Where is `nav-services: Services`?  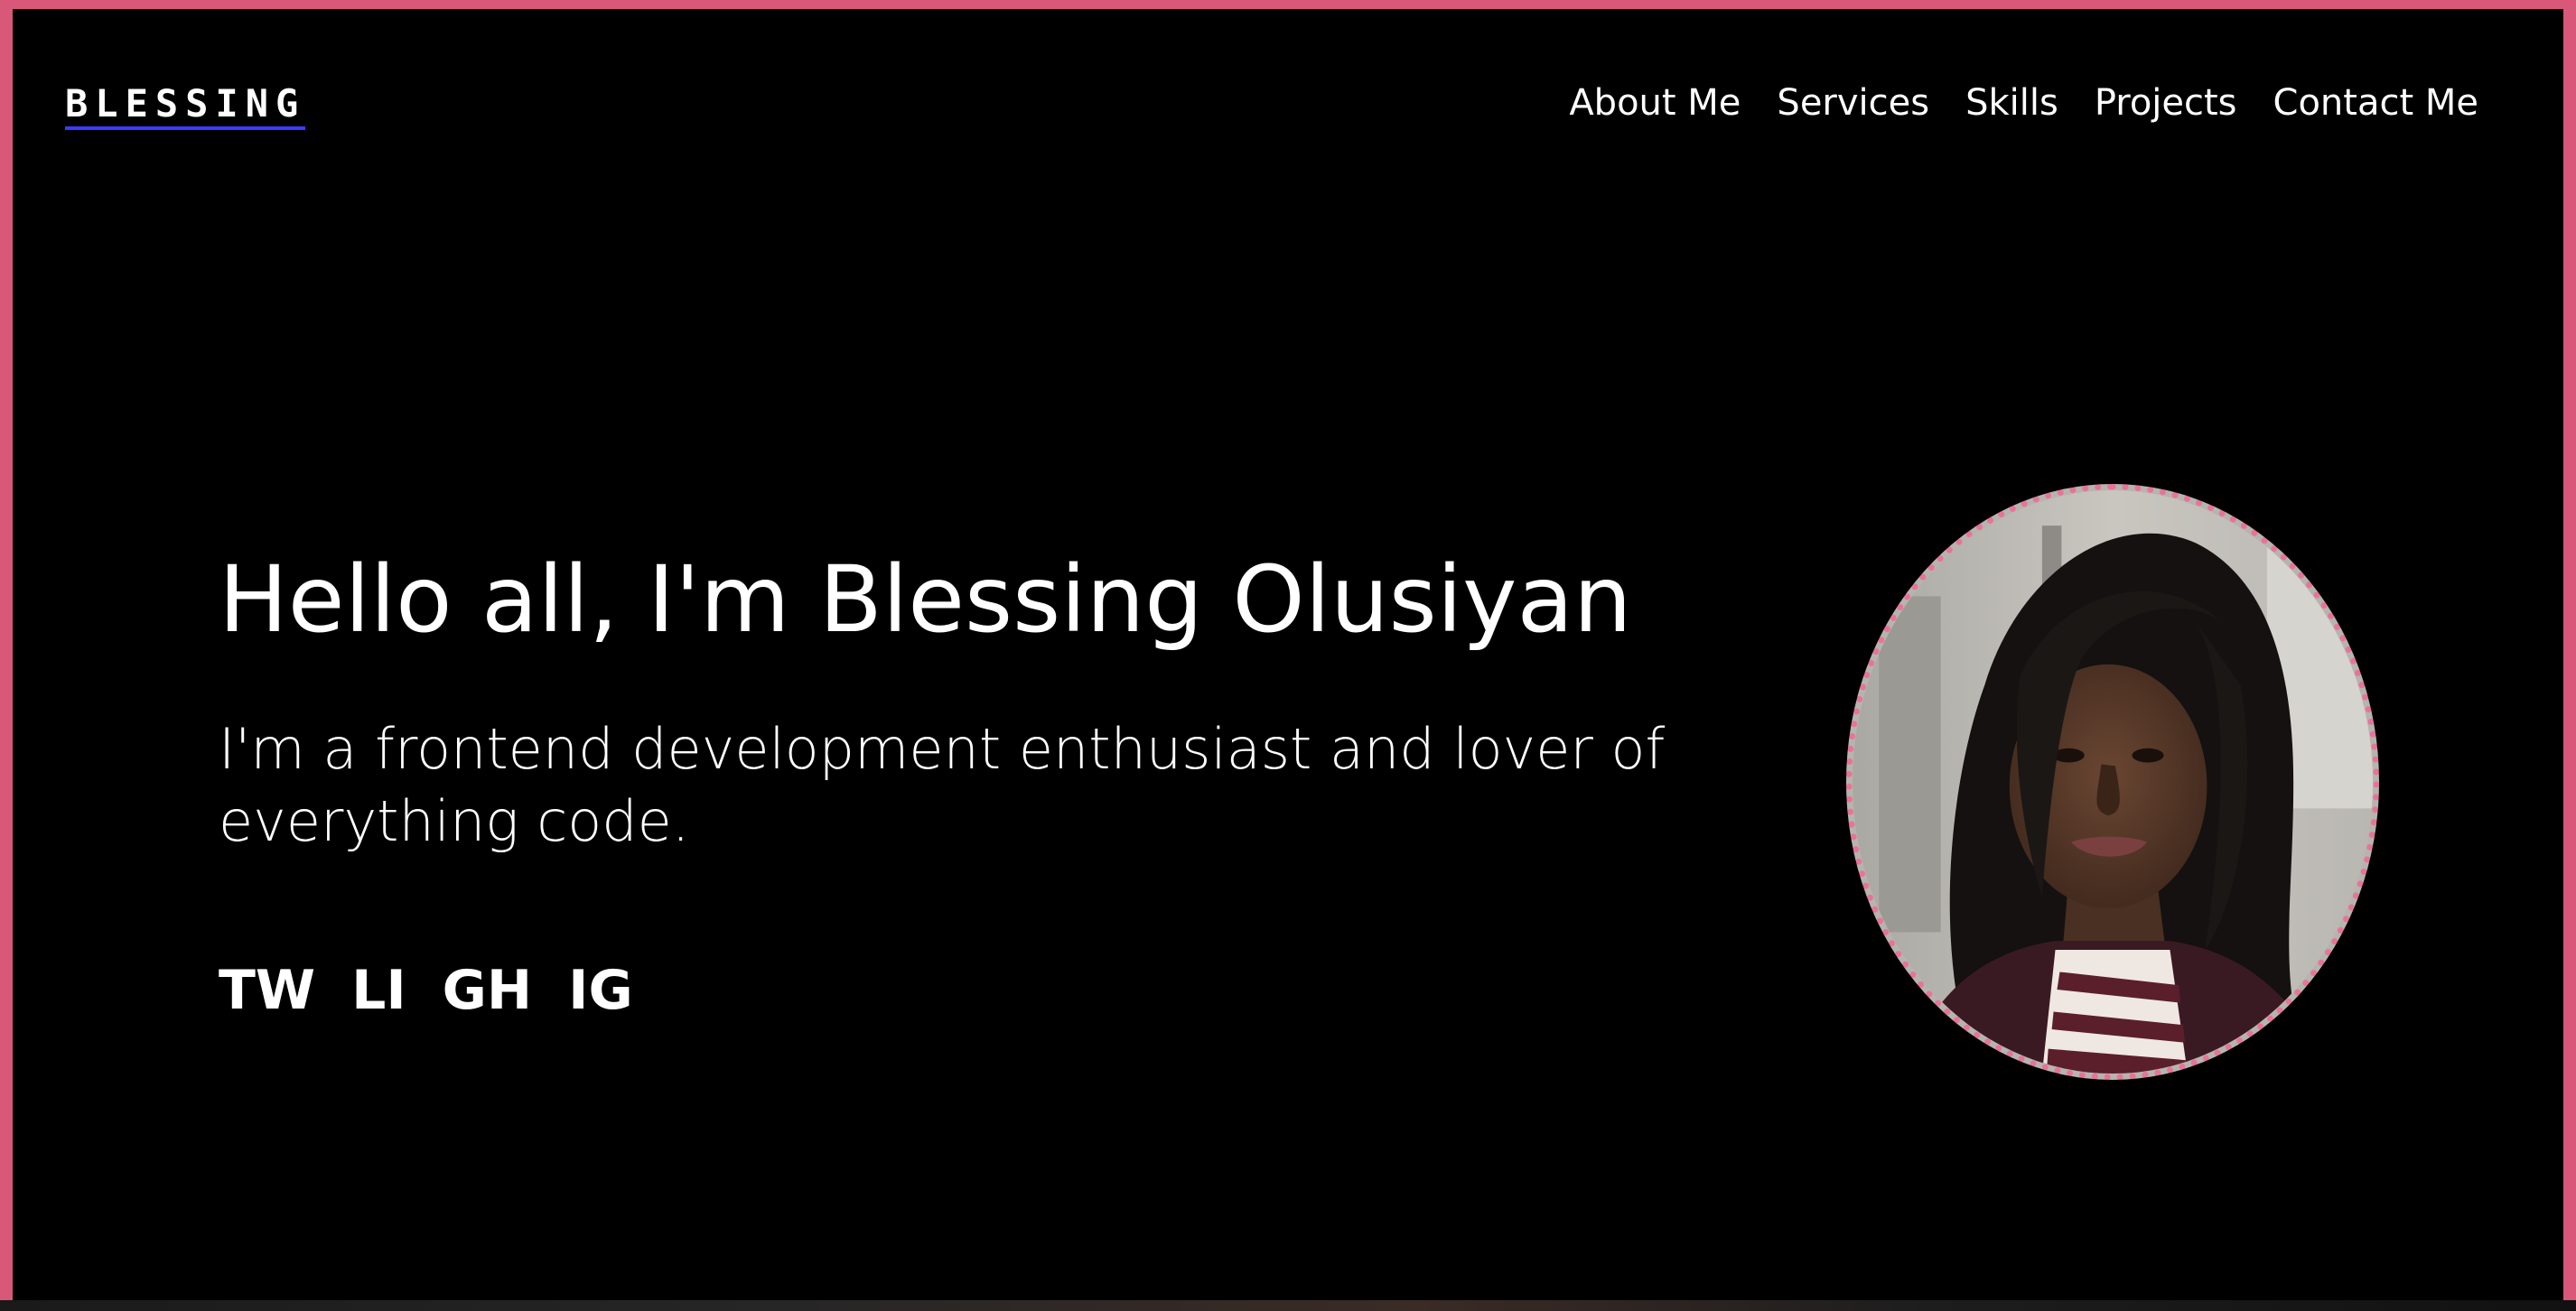 nav-services: Services is located at coordinates (1853, 102).